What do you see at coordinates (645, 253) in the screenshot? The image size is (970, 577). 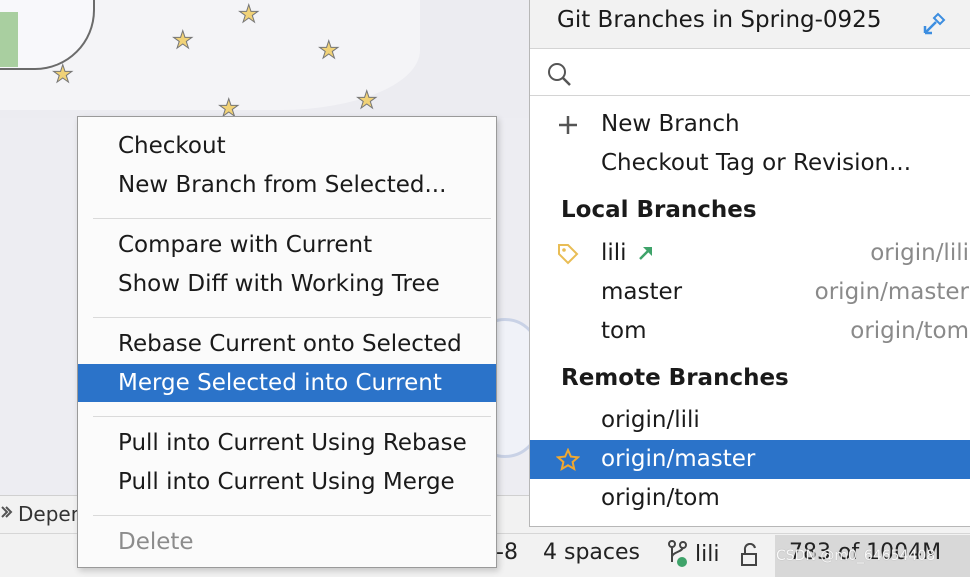 I see `outgoing-arrow-icon` at bounding box center [645, 253].